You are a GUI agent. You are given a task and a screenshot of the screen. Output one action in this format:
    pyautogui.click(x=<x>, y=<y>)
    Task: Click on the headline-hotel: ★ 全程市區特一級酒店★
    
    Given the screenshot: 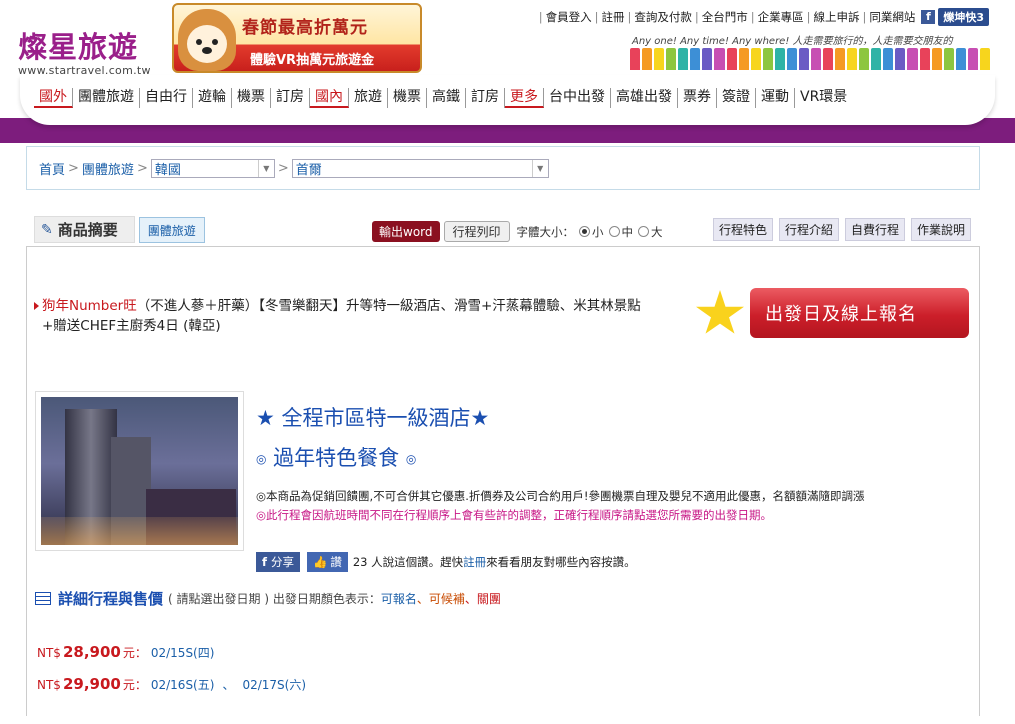 What is the action you would take?
    pyautogui.click(x=373, y=418)
    